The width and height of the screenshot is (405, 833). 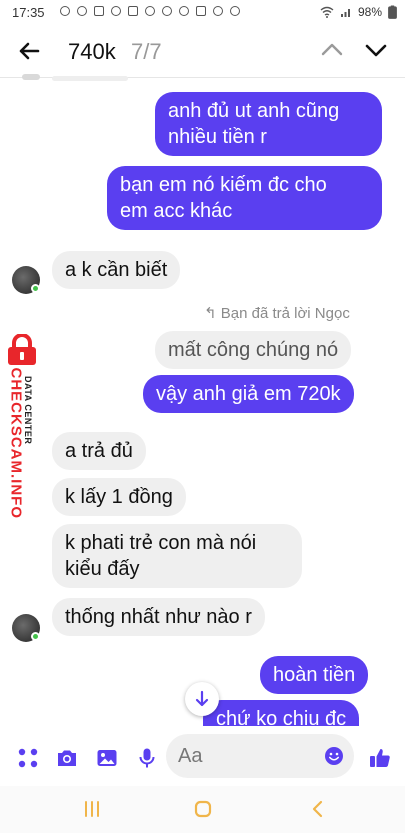 I want to click on status-bar: 17:35 98%, so click(x=202, y=13).